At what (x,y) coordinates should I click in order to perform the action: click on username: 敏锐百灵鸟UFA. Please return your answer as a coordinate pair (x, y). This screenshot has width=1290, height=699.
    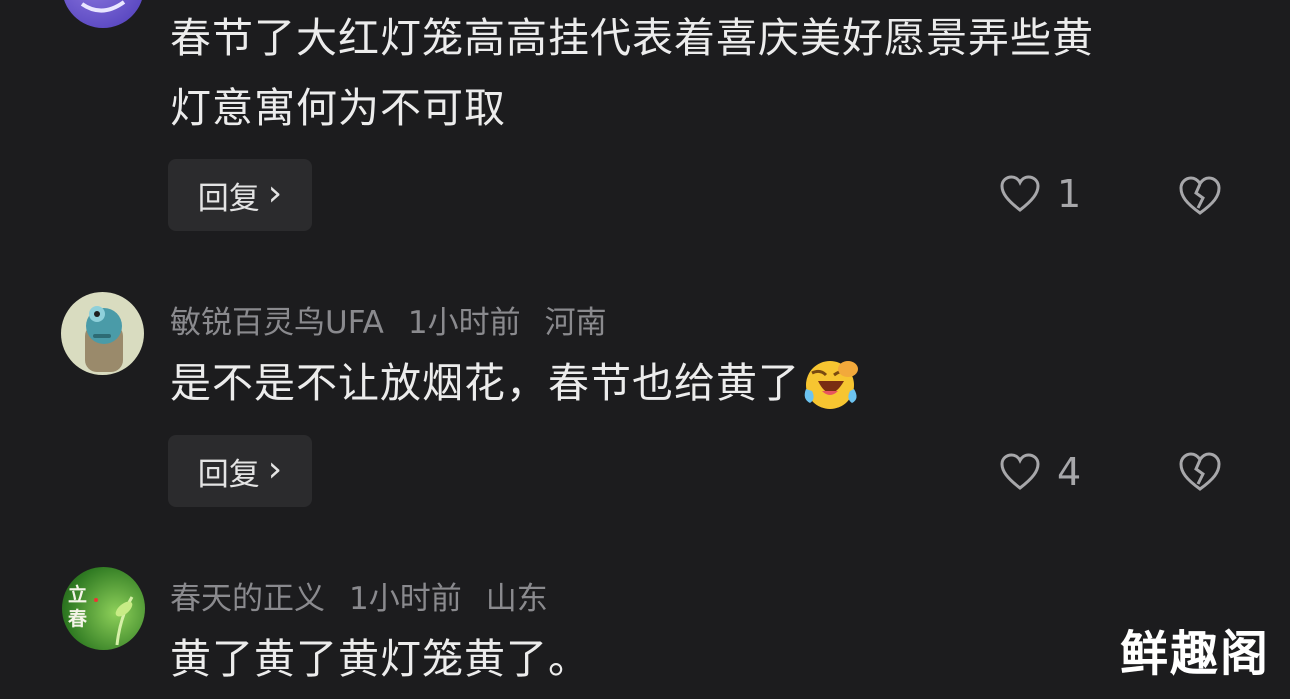
    Looking at the image, I should click on (277, 323).